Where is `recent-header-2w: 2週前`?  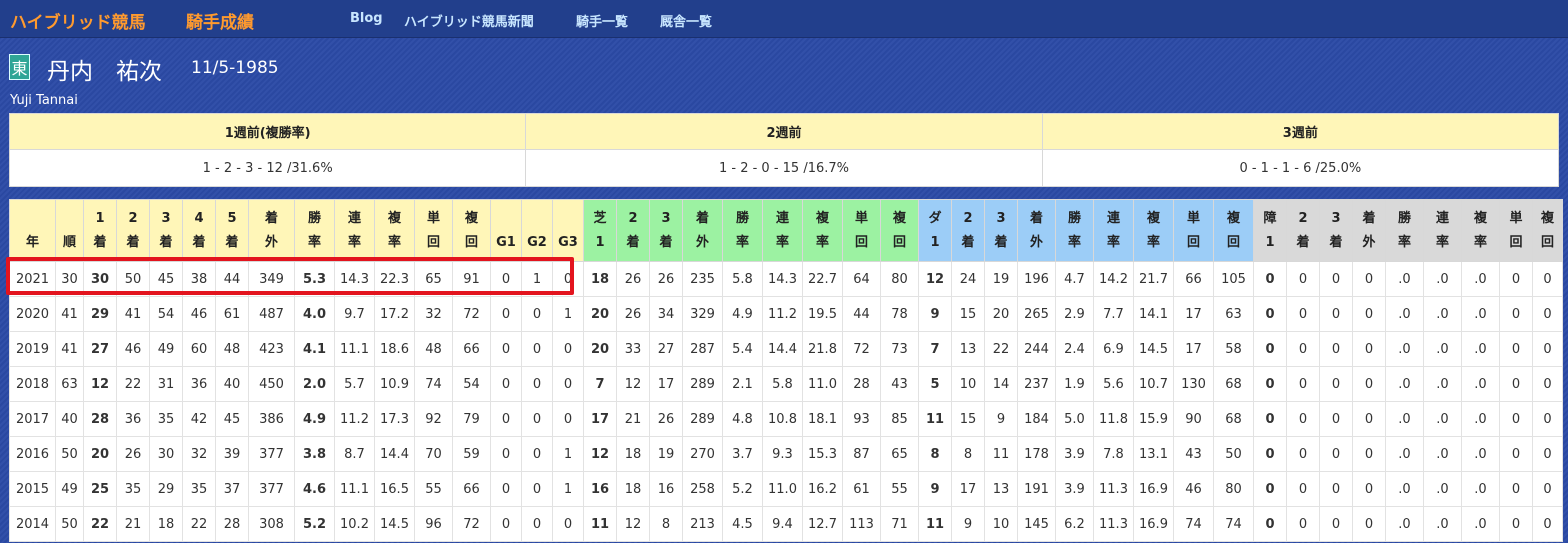 recent-header-2w: 2週前 is located at coordinates (784, 131).